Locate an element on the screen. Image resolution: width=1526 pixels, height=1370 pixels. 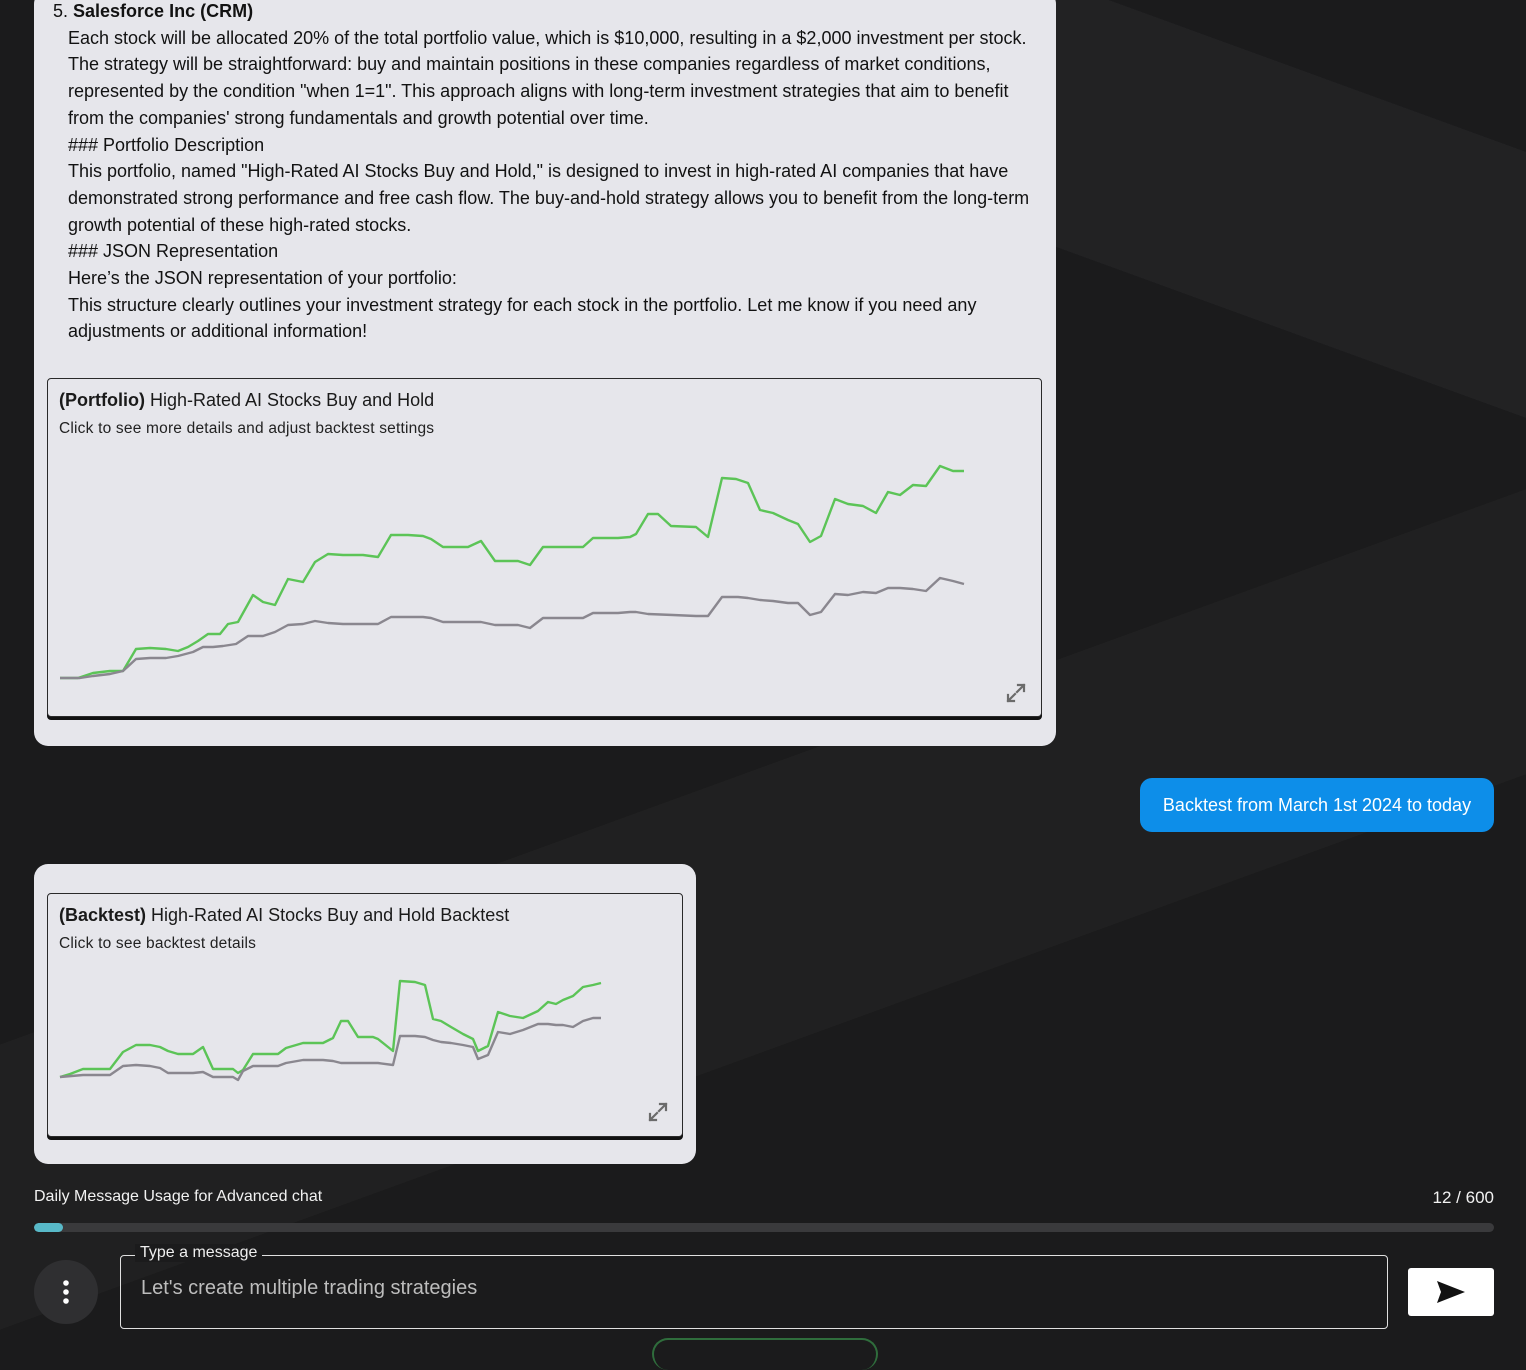
send-icon is located at coordinates (1451, 1292).